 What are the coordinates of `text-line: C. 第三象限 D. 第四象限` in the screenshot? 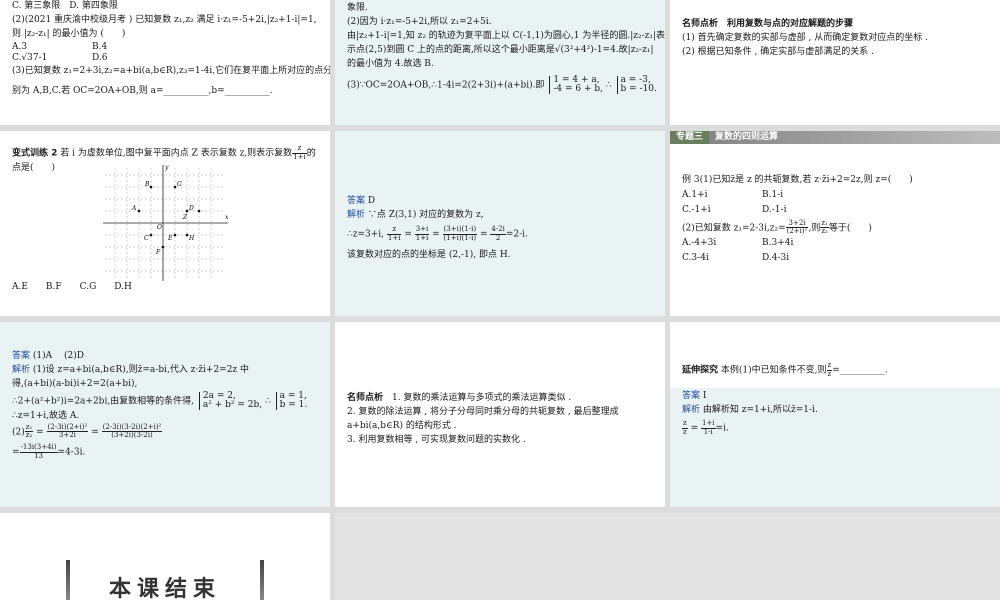 It's located at (65, 6).